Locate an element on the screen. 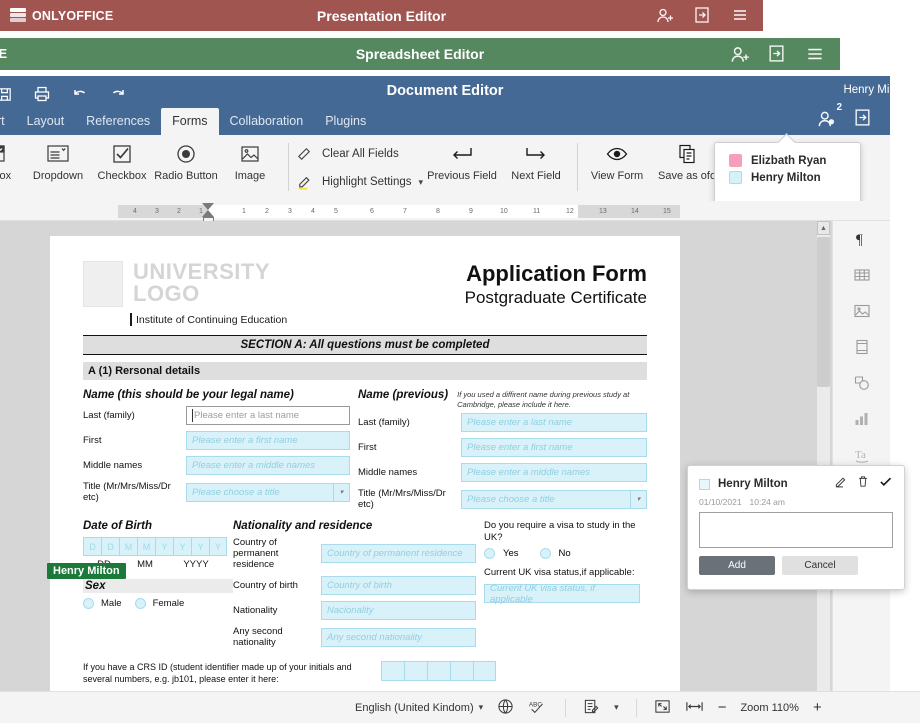  language-selector: English (United Kindom) ▾ is located at coordinates (419, 708).